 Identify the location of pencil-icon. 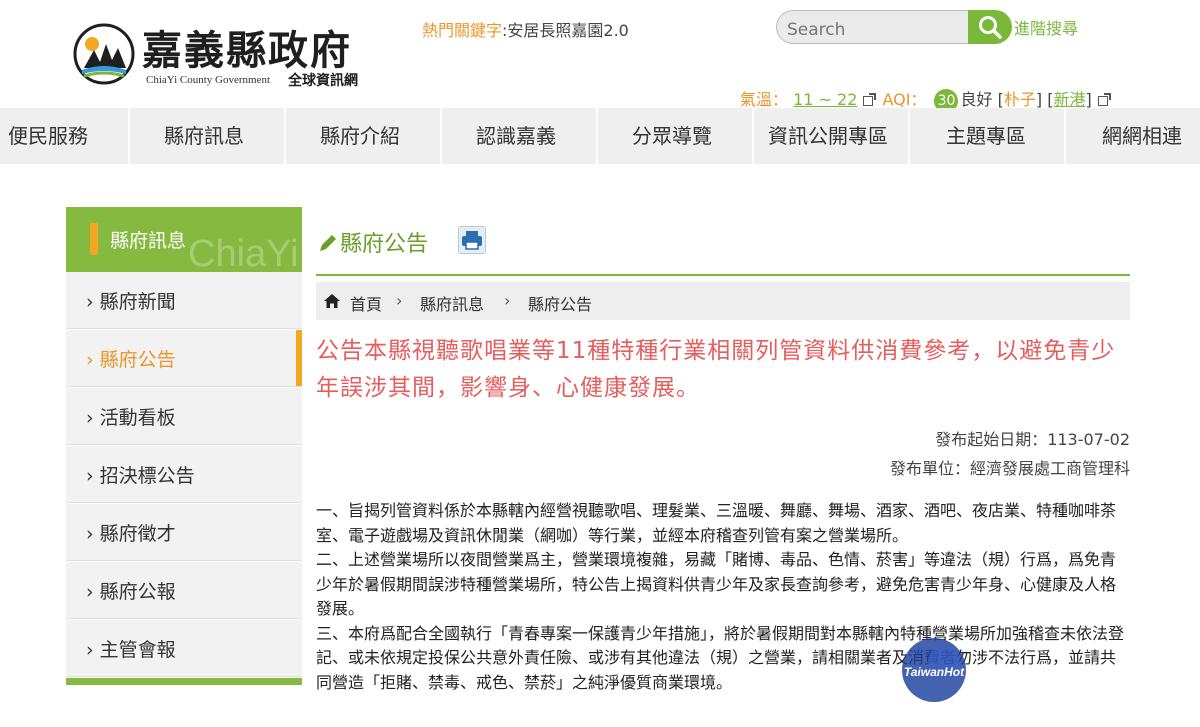
(328, 243).